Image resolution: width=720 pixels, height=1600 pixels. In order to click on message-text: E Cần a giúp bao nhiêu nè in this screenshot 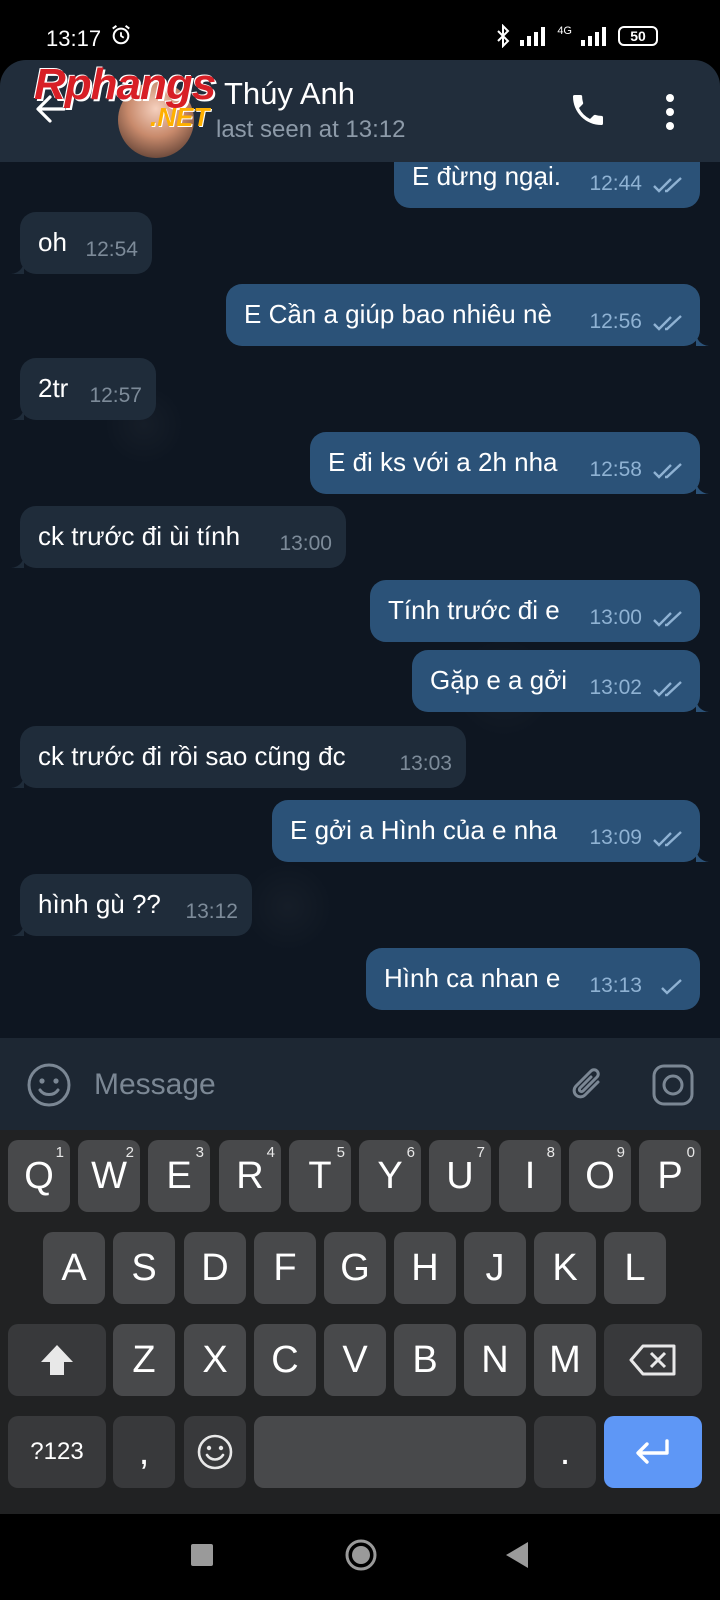, I will do `click(398, 314)`.